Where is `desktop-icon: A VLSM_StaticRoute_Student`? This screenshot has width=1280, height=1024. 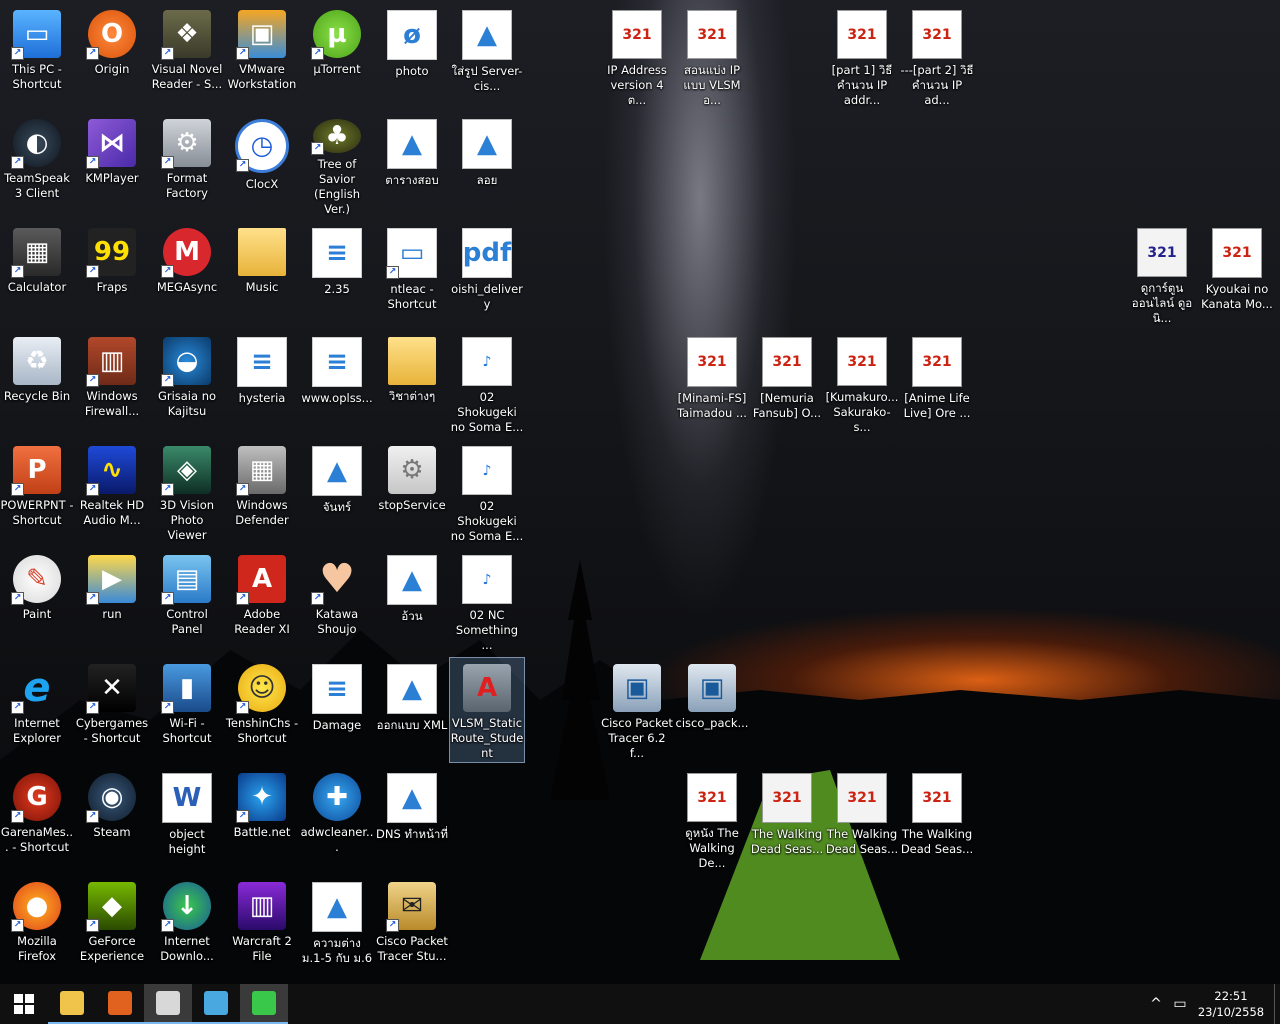 desktop-icon: A VLSM_StaticRoute_Student is located at coordinates (487, 710).